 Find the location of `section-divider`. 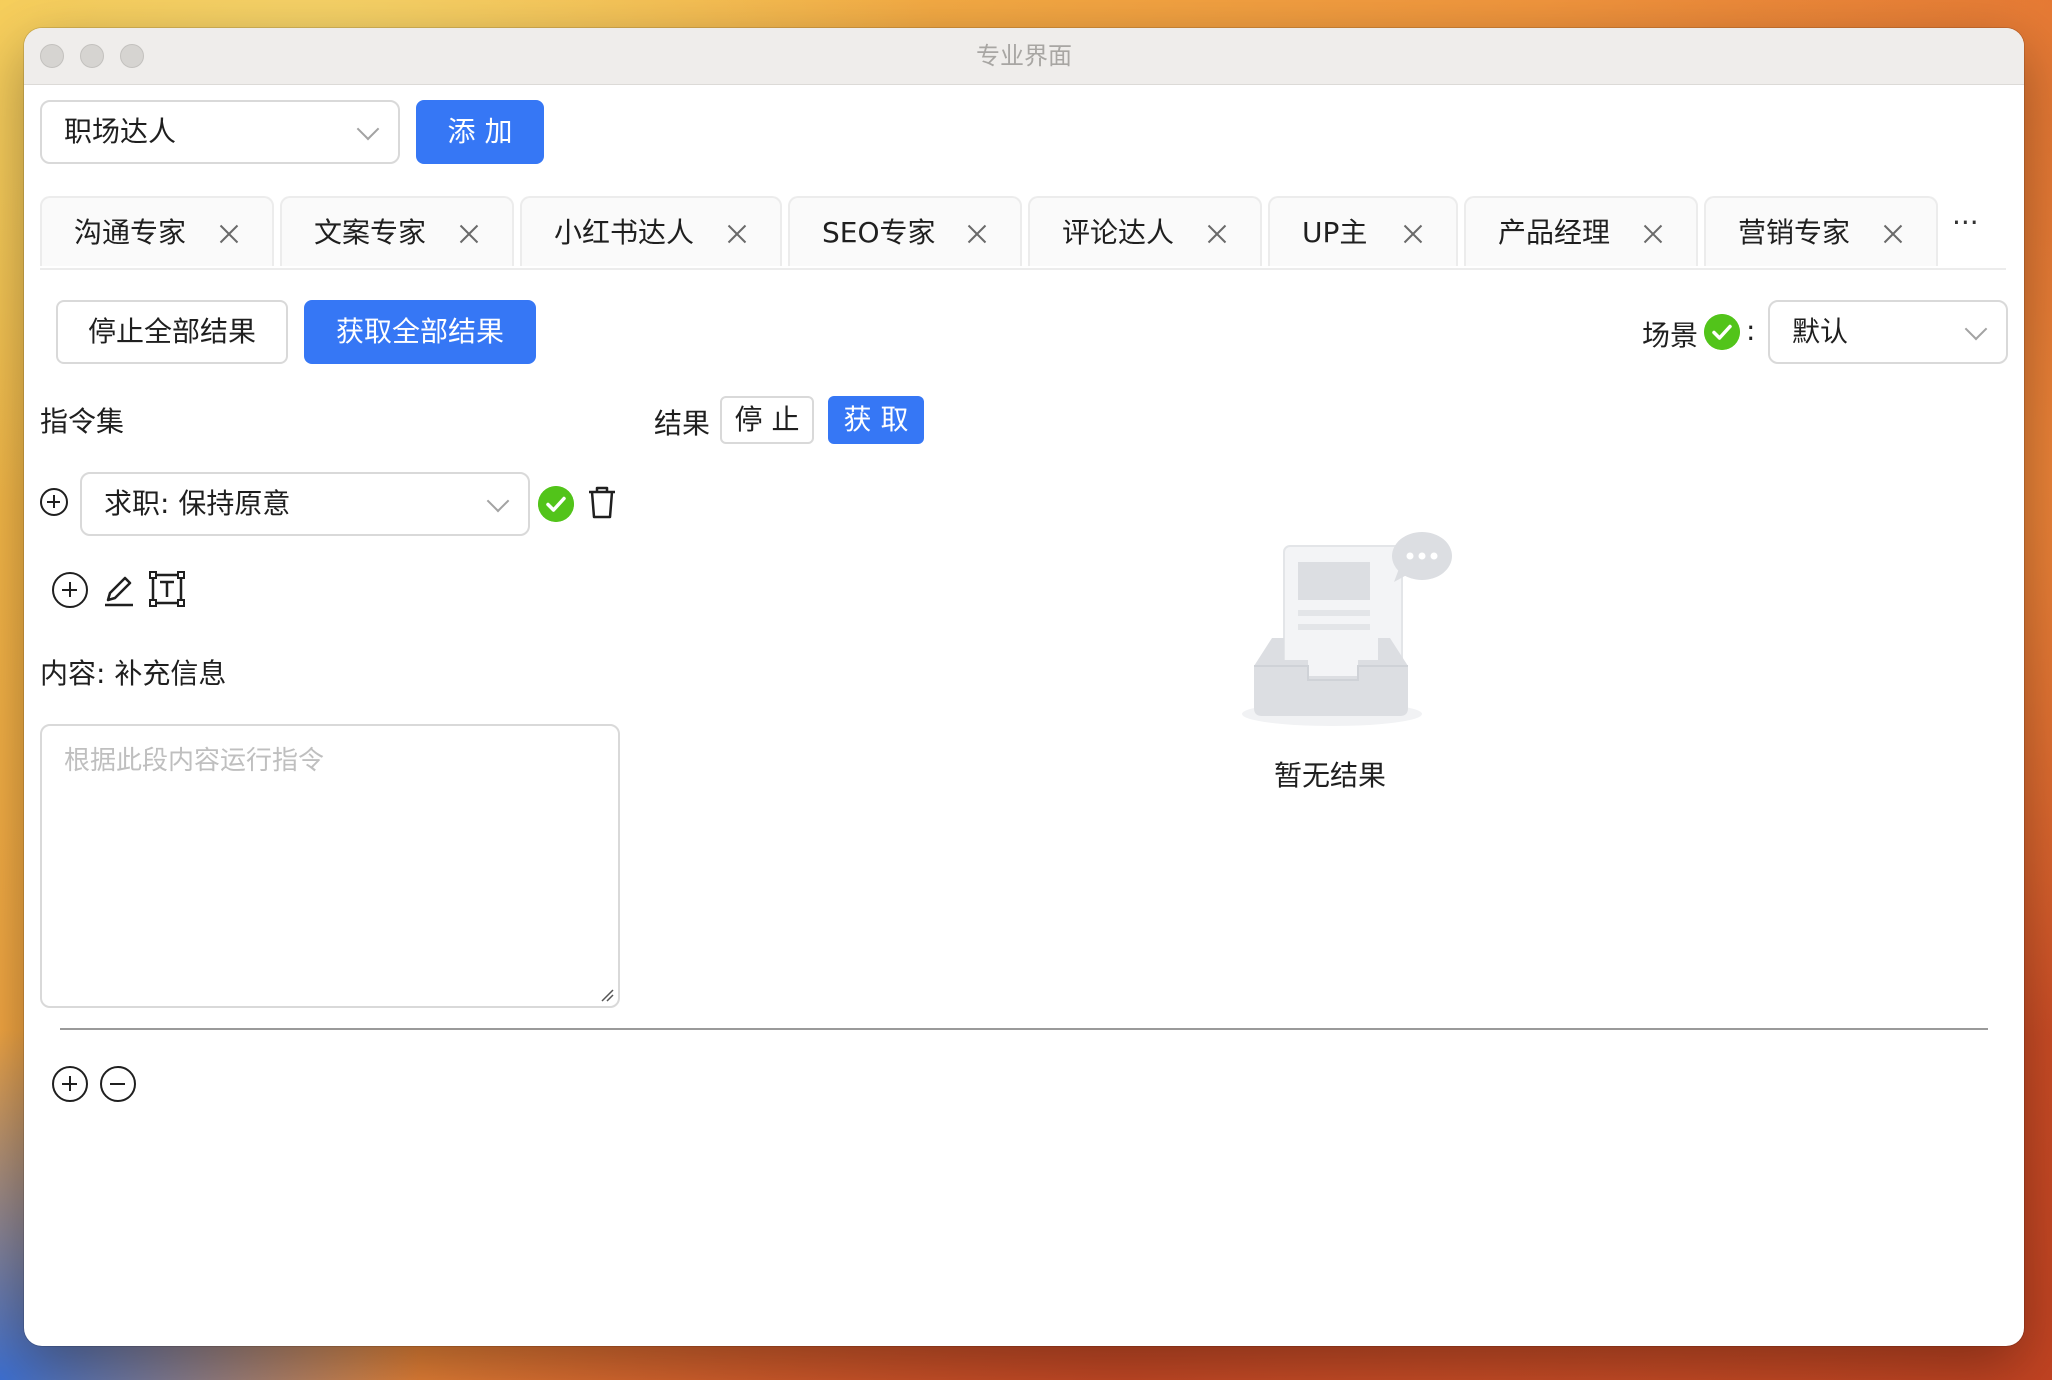

section-divider is located at coordinates (1024, 1029).